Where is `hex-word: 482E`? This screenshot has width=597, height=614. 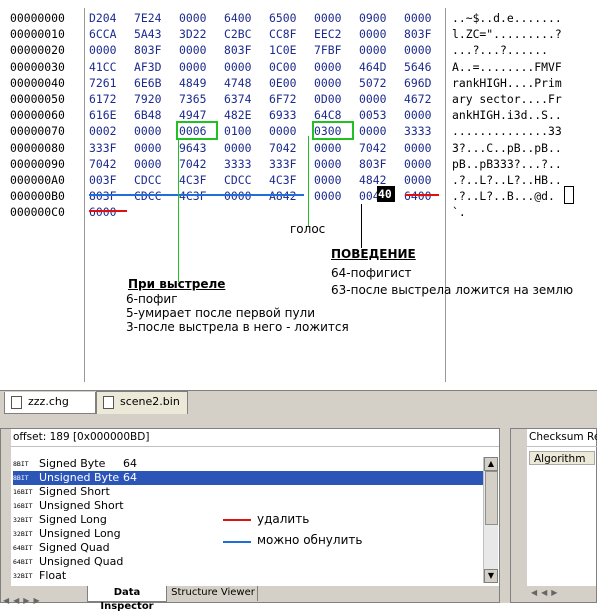 hex-word: 482E is located at coordinates (242, 115).